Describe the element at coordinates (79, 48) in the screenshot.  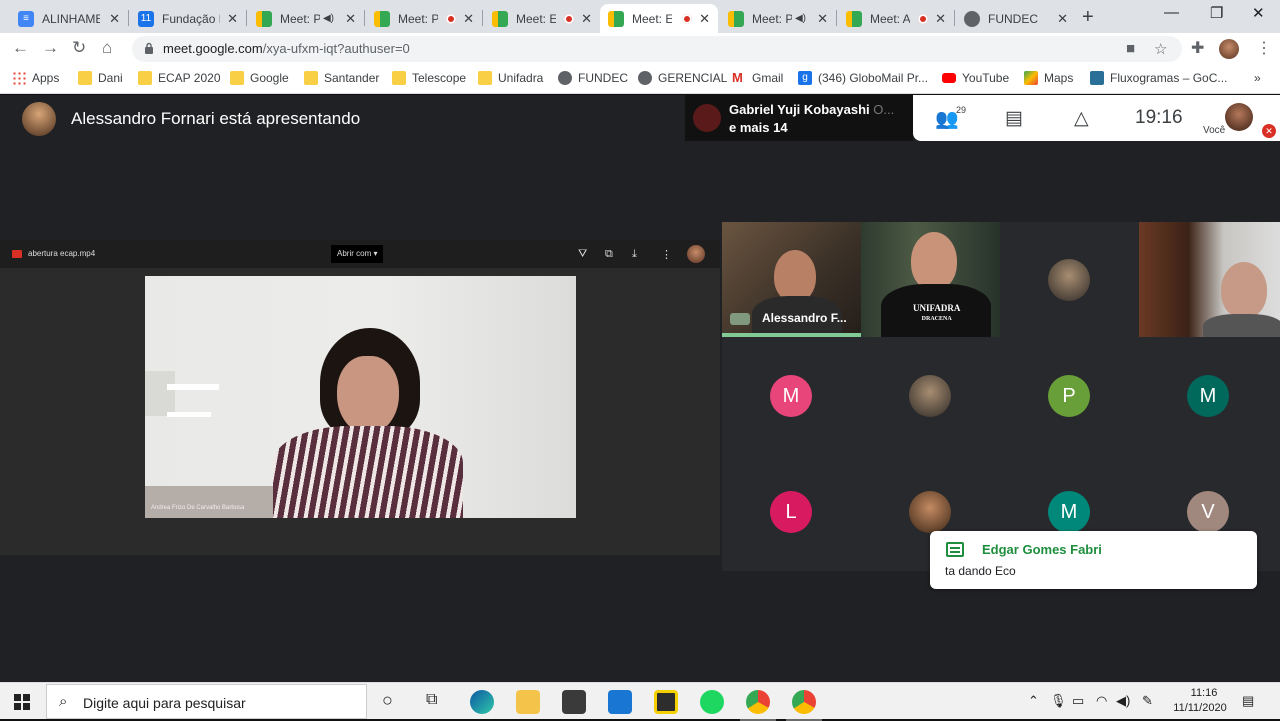
I see `reload-icon: ↻` at that location.